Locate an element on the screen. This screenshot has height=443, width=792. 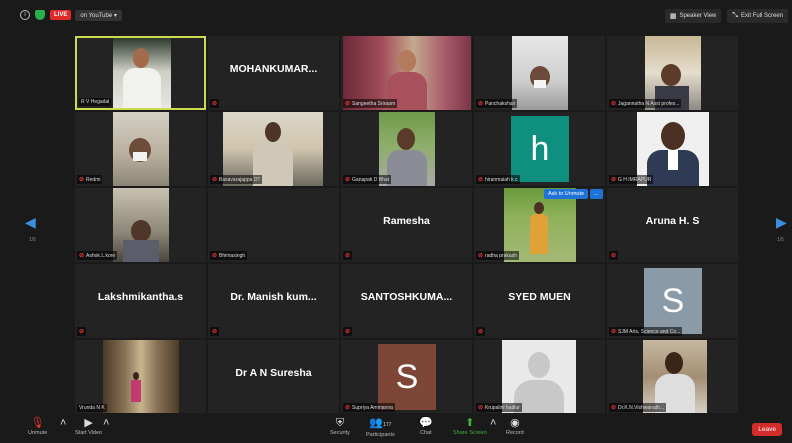
speaker-view-button: ▦ Speaker View is located at coordinates (693, 16).